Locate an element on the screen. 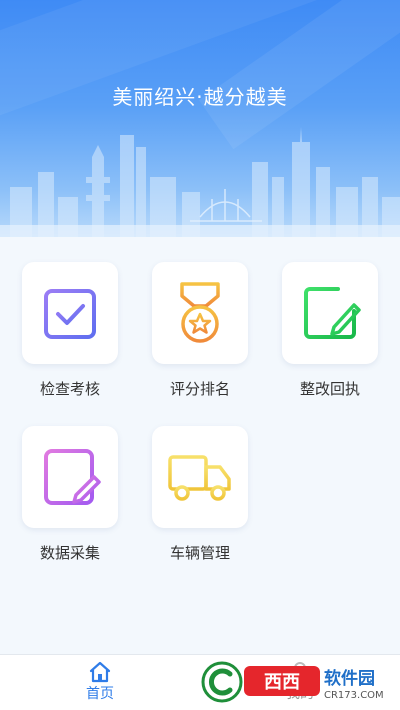 The image size is (400, 710). text-edit-icon is located at coordinates (332, 313).